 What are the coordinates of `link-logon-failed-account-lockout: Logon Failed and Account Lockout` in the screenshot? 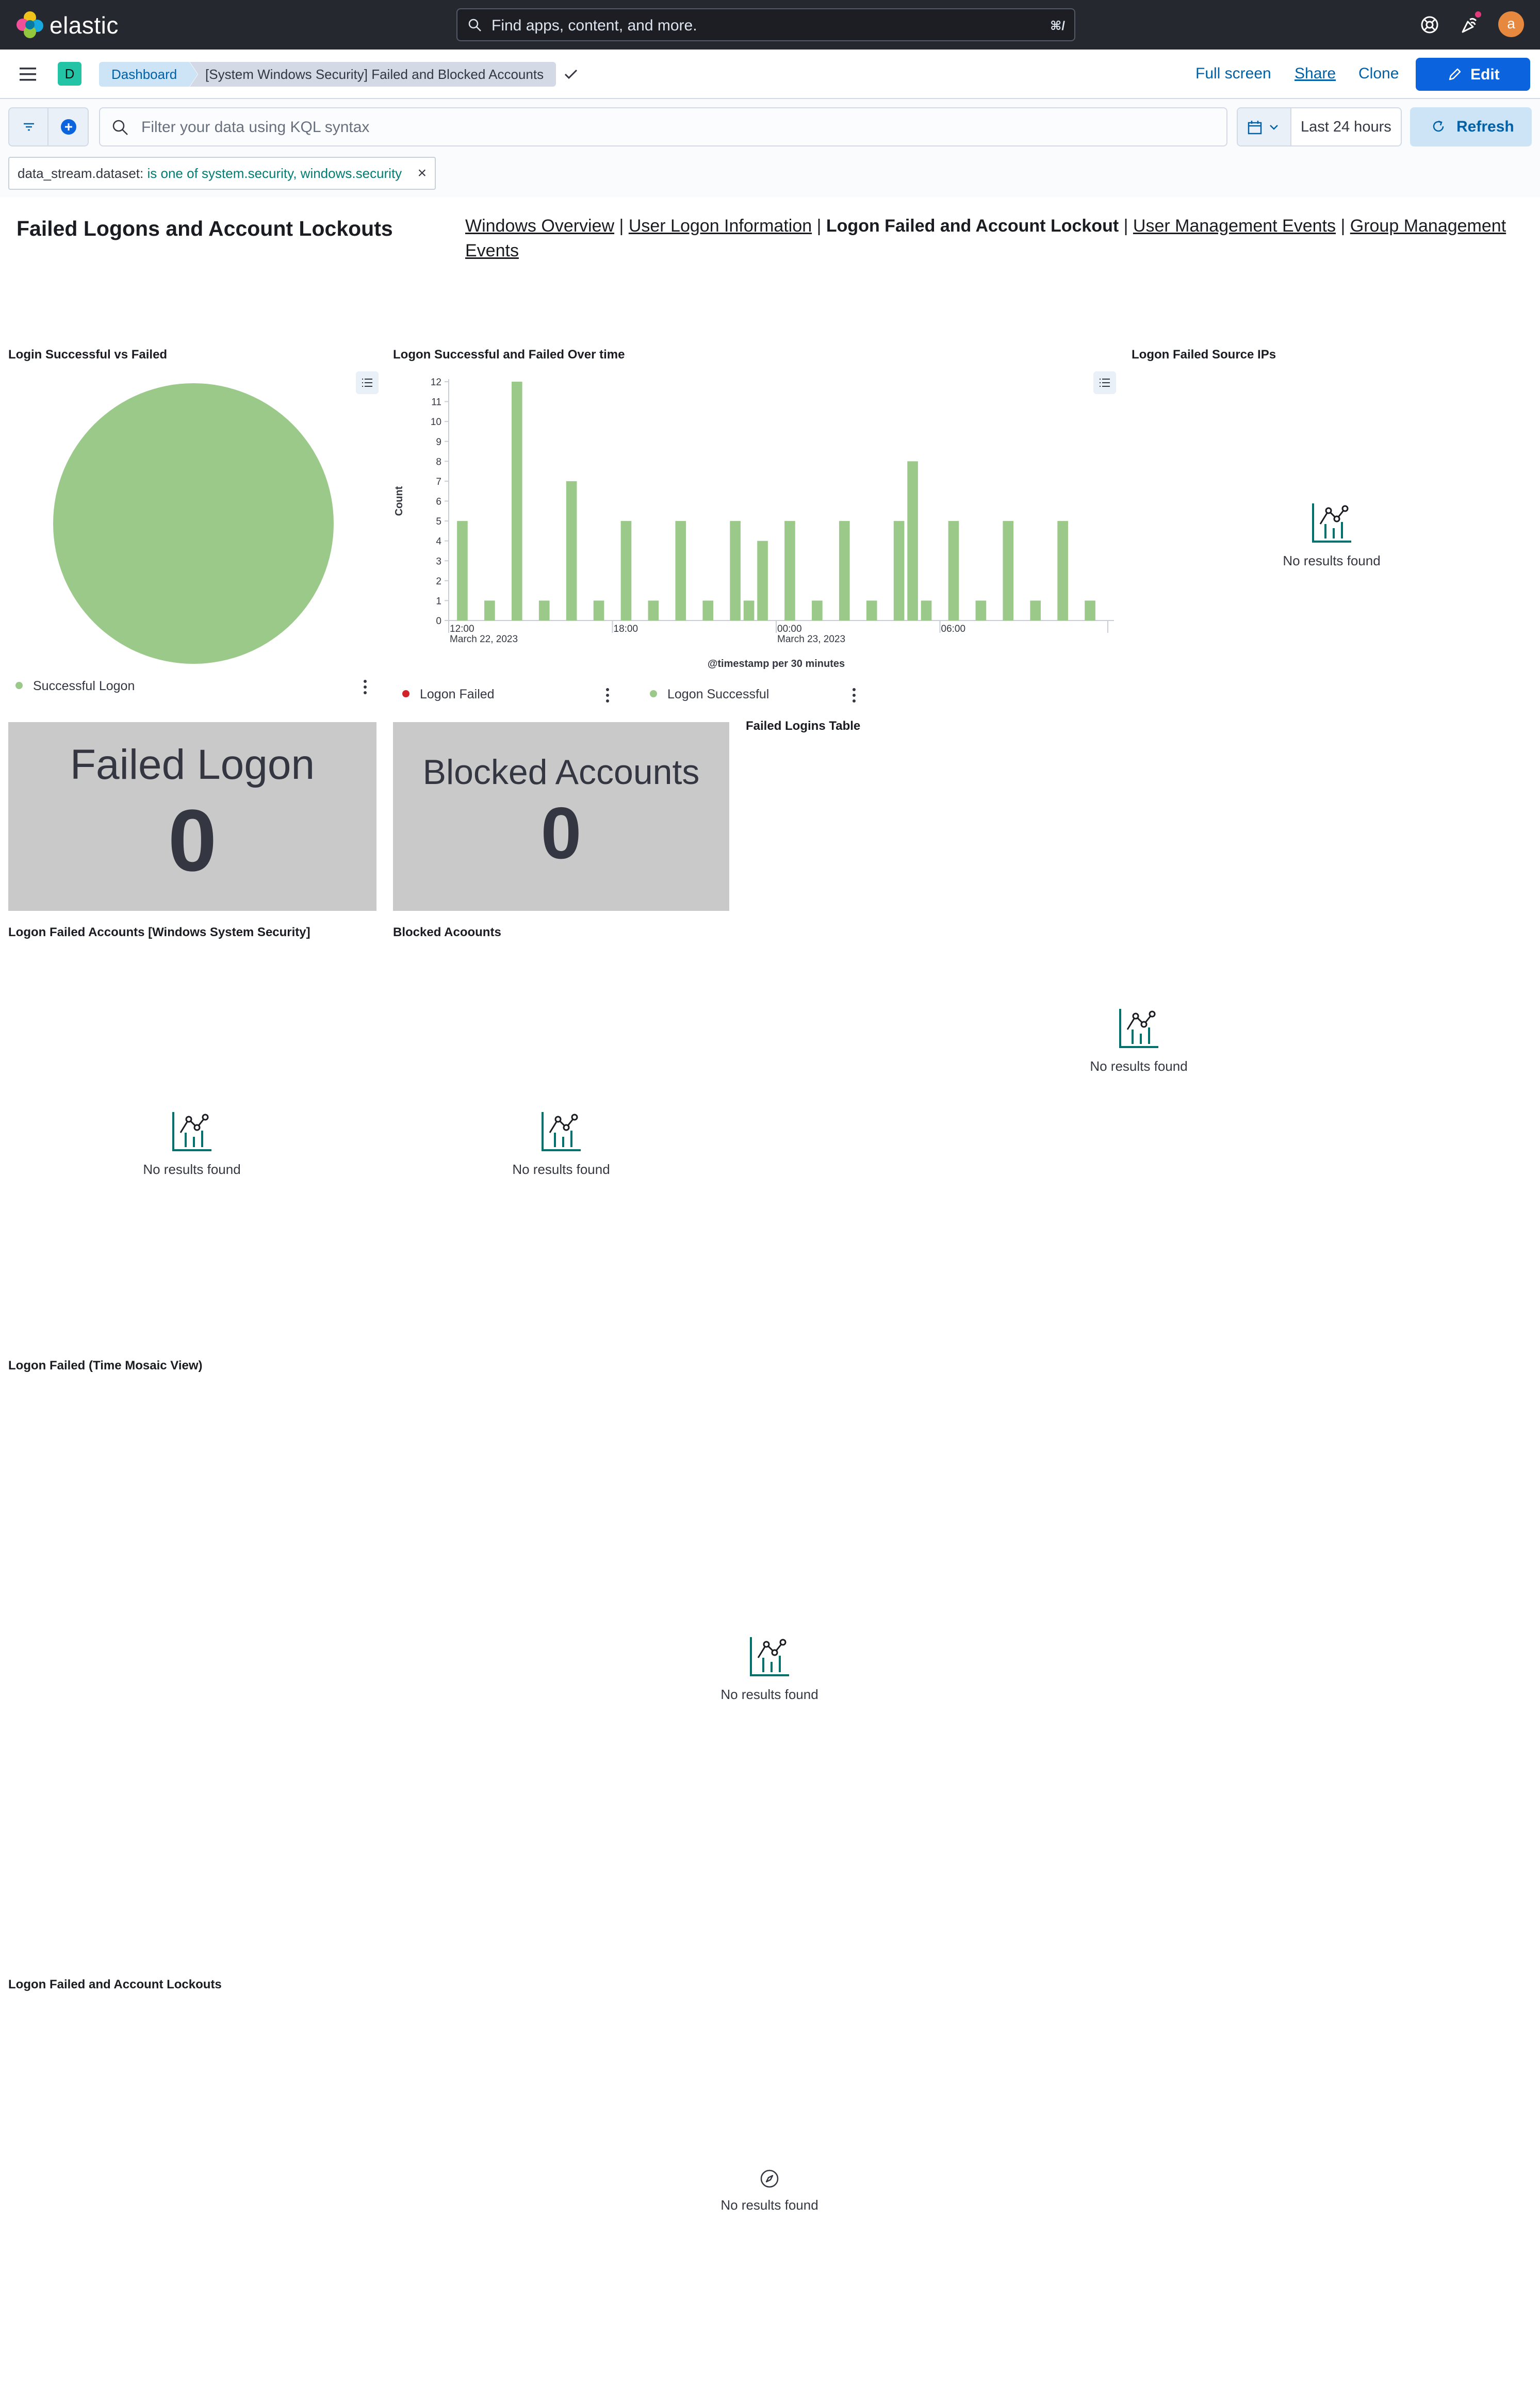 It's located at (973, 226).